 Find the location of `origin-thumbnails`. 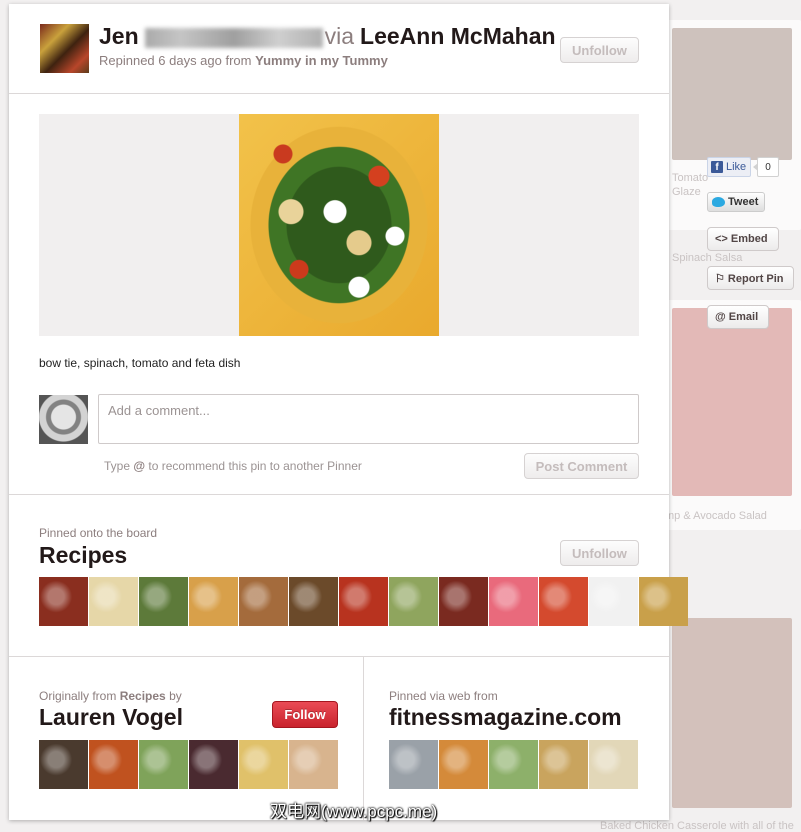

origin-thumbnails is located at coordinates (188, 764).